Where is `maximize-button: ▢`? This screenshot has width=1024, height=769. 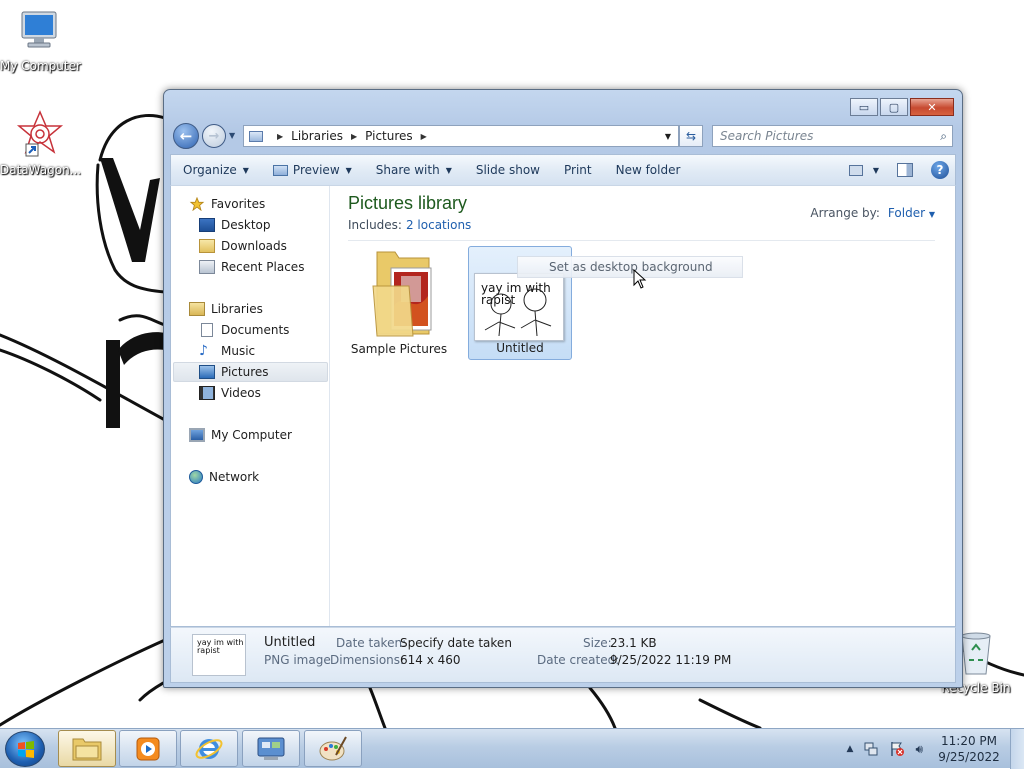
maximize-button: ▢ is located at coordinates (894, 107).